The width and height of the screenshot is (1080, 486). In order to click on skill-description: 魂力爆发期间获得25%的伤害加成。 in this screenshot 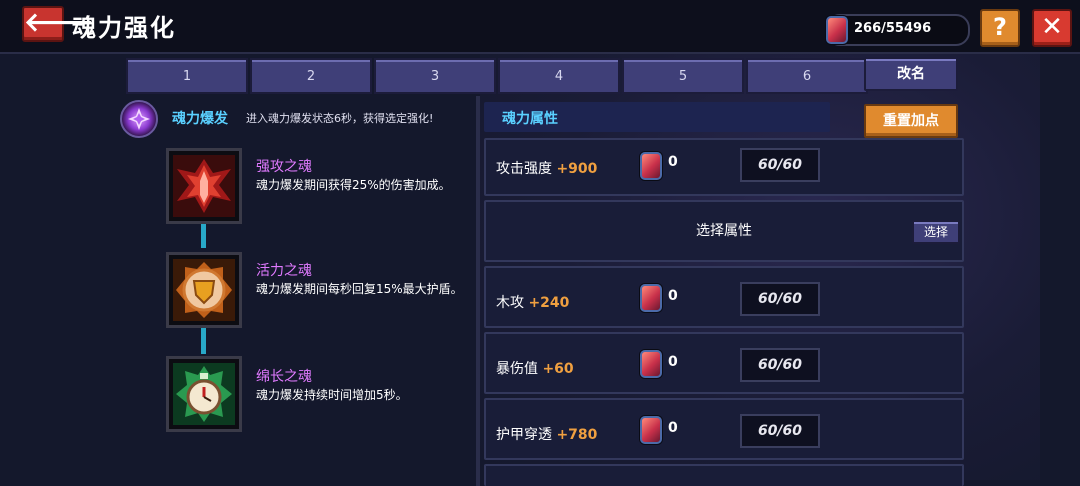, I will do `click(353, 185)`.